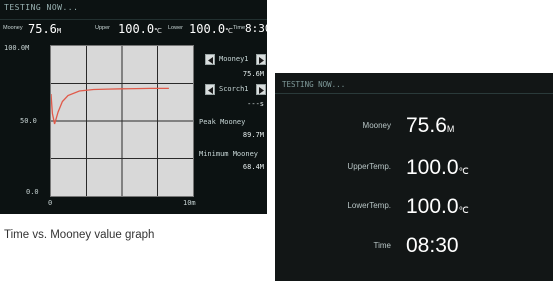 The height and width of the screenshot is (281, 553). What do you see at coordinates (17, 48) in the screenshot?
I see `y-tick-top: 100.0M` at bounding box center [17, 48].